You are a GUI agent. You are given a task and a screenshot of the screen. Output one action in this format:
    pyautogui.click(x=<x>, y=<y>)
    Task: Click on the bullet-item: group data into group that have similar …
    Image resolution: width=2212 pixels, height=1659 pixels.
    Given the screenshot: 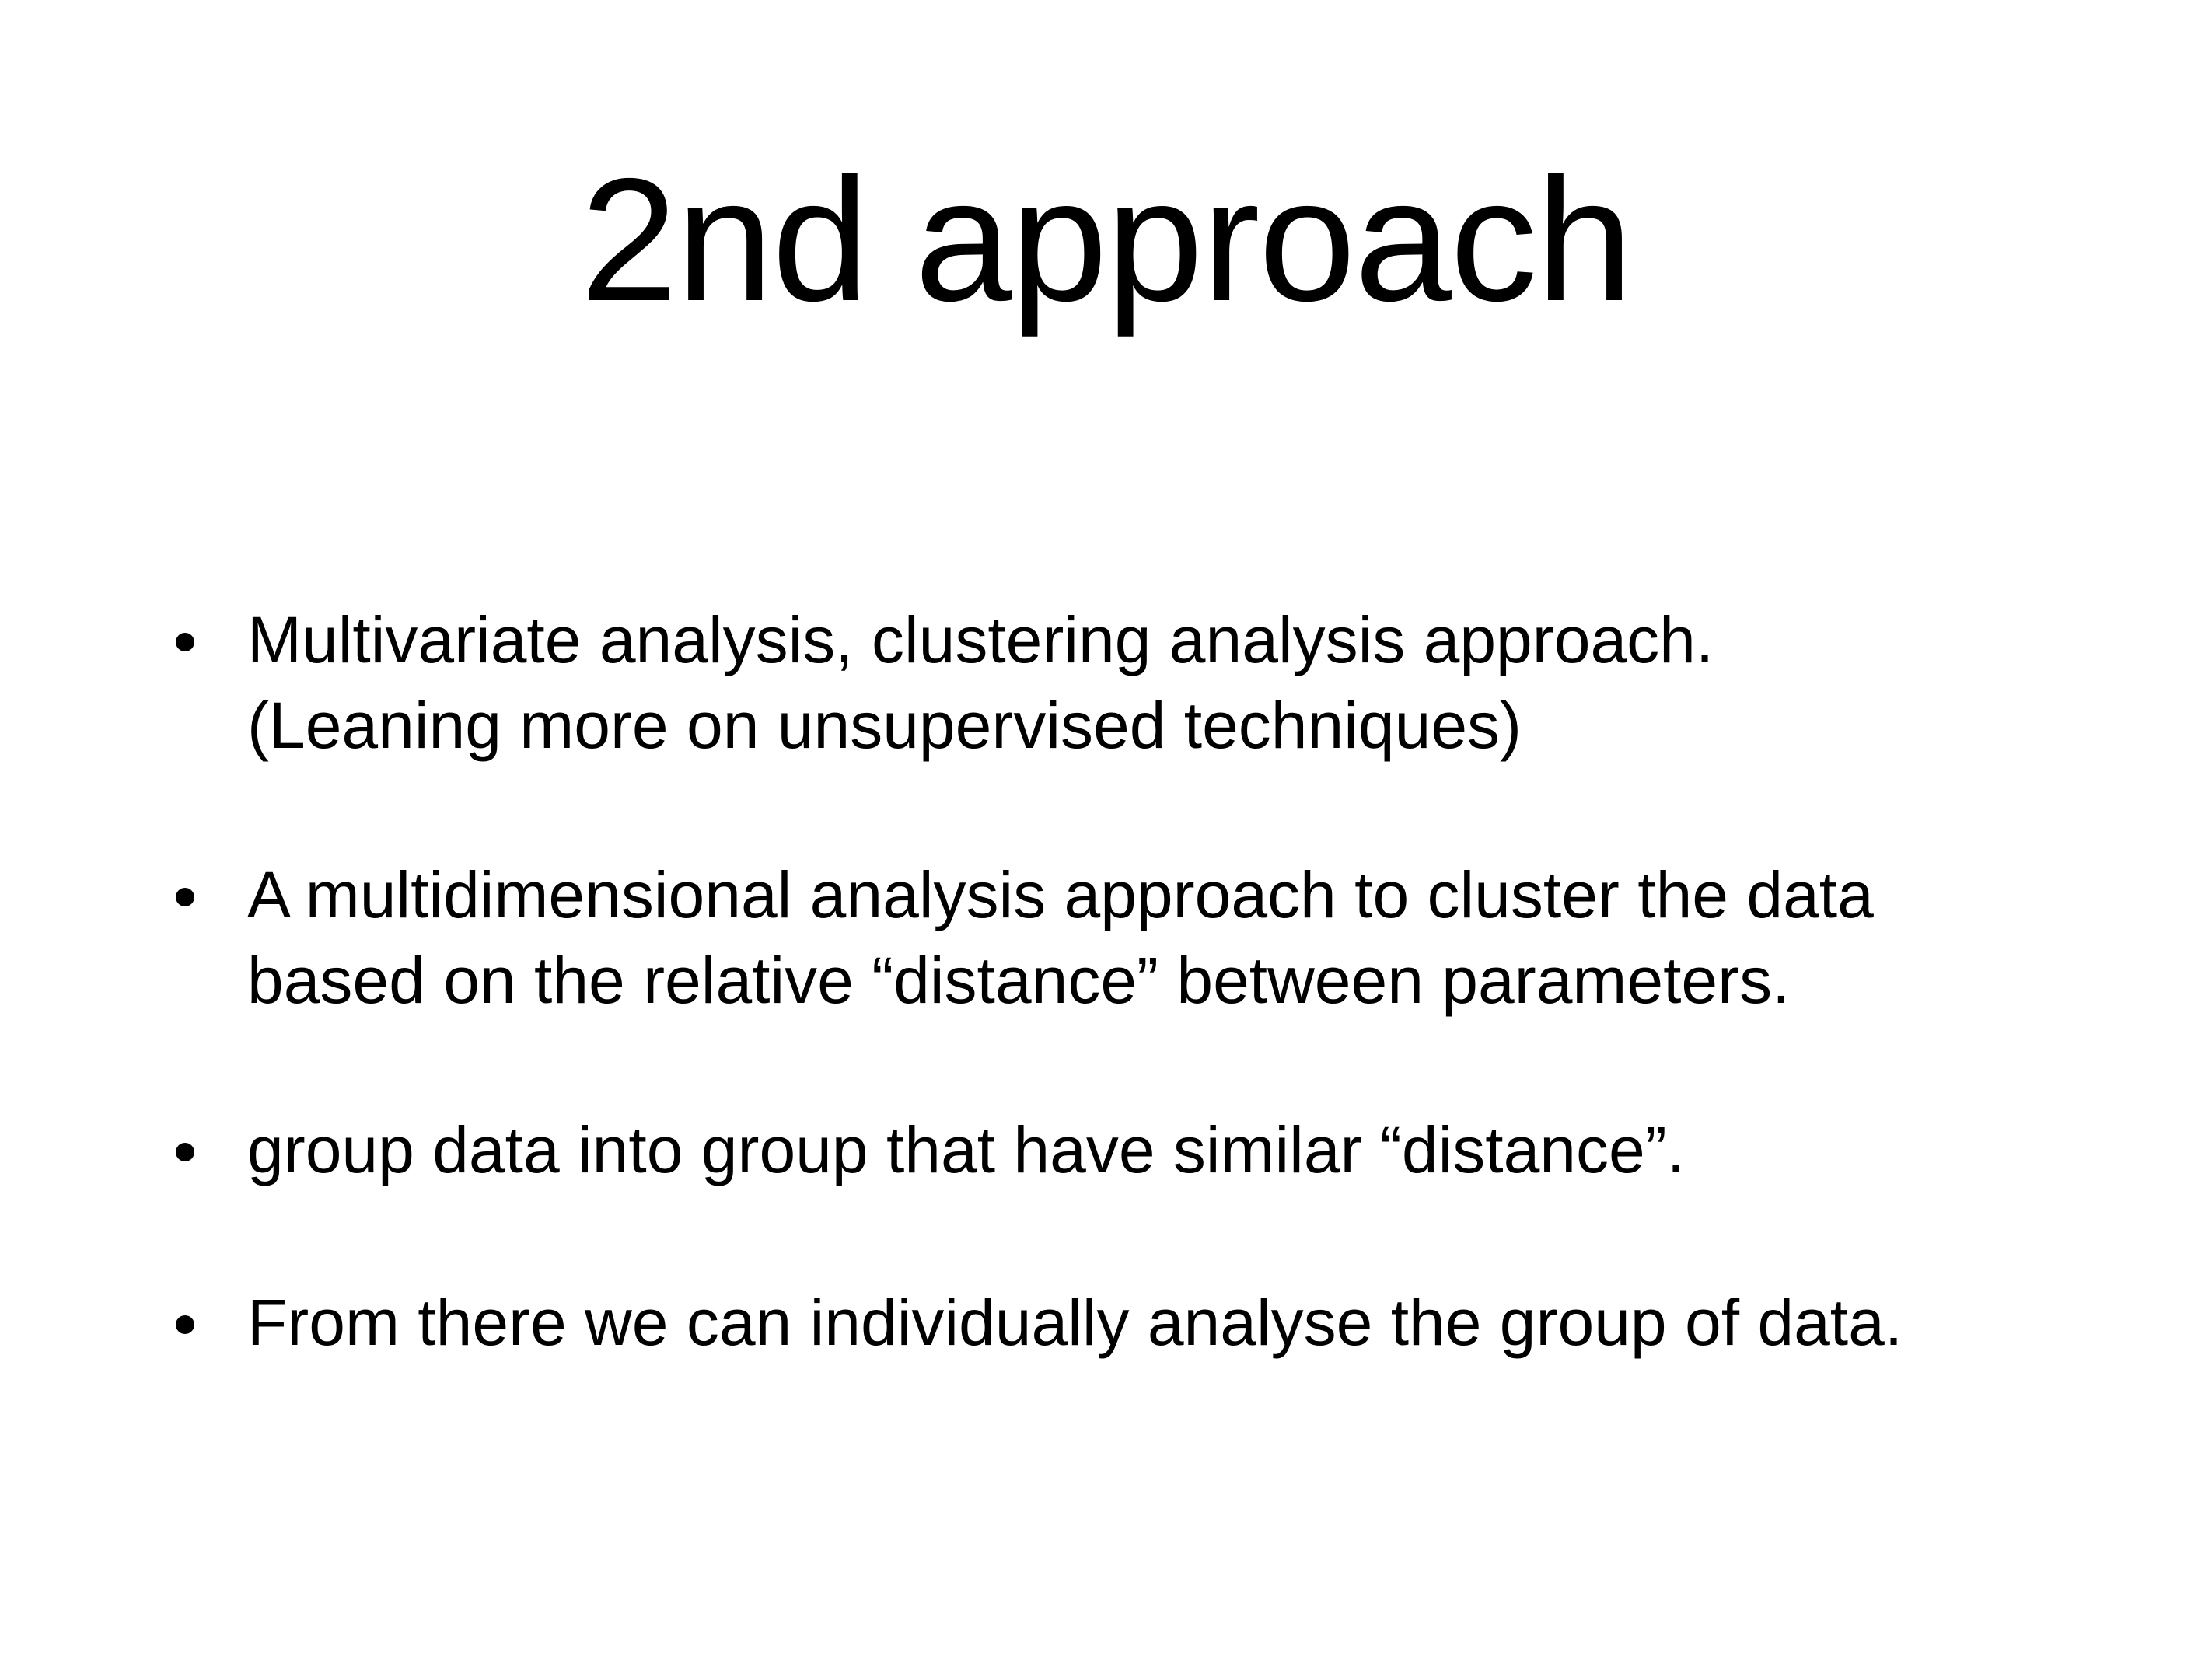 What is the action you would take?
    pyautogui.click(x=1137, y=1150)
    